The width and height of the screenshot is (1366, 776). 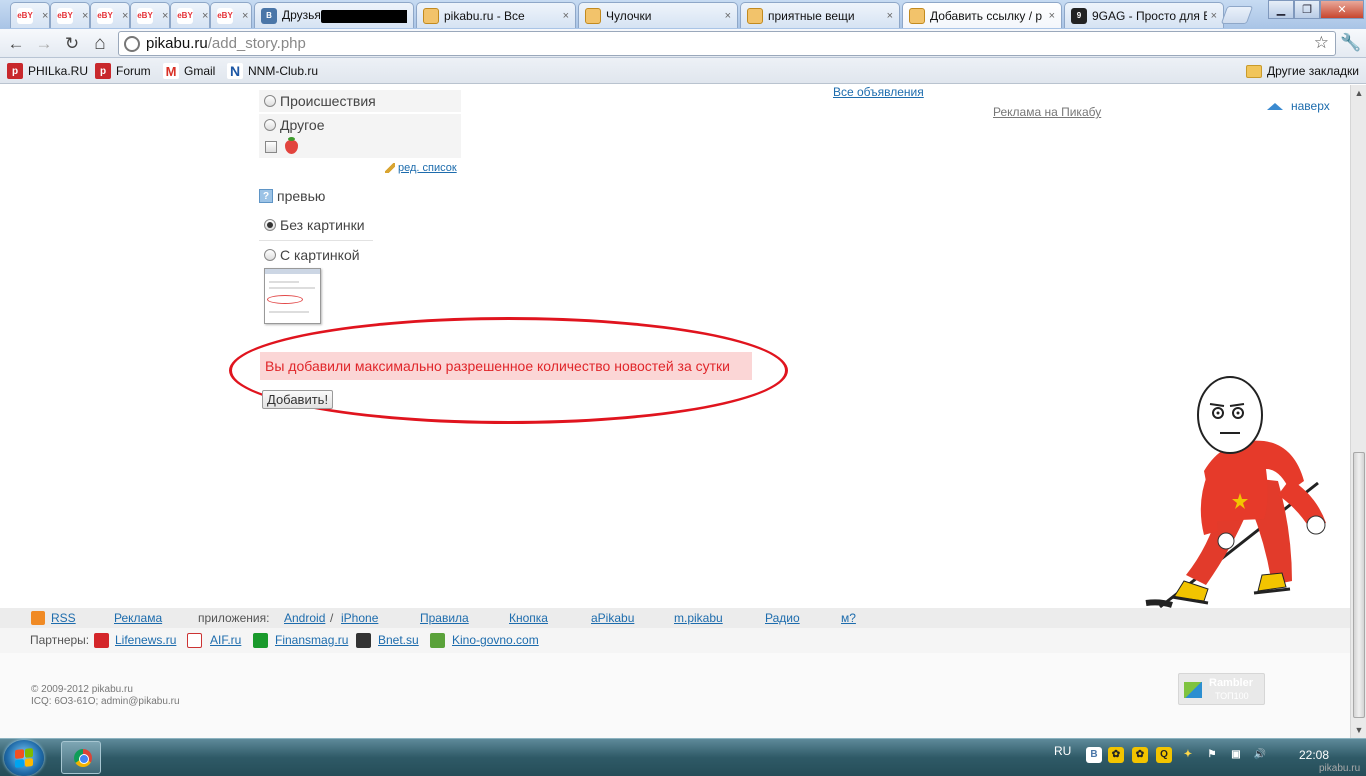 I want to click on paw-tray-icon: ✿, so click(x=1116, y=755).